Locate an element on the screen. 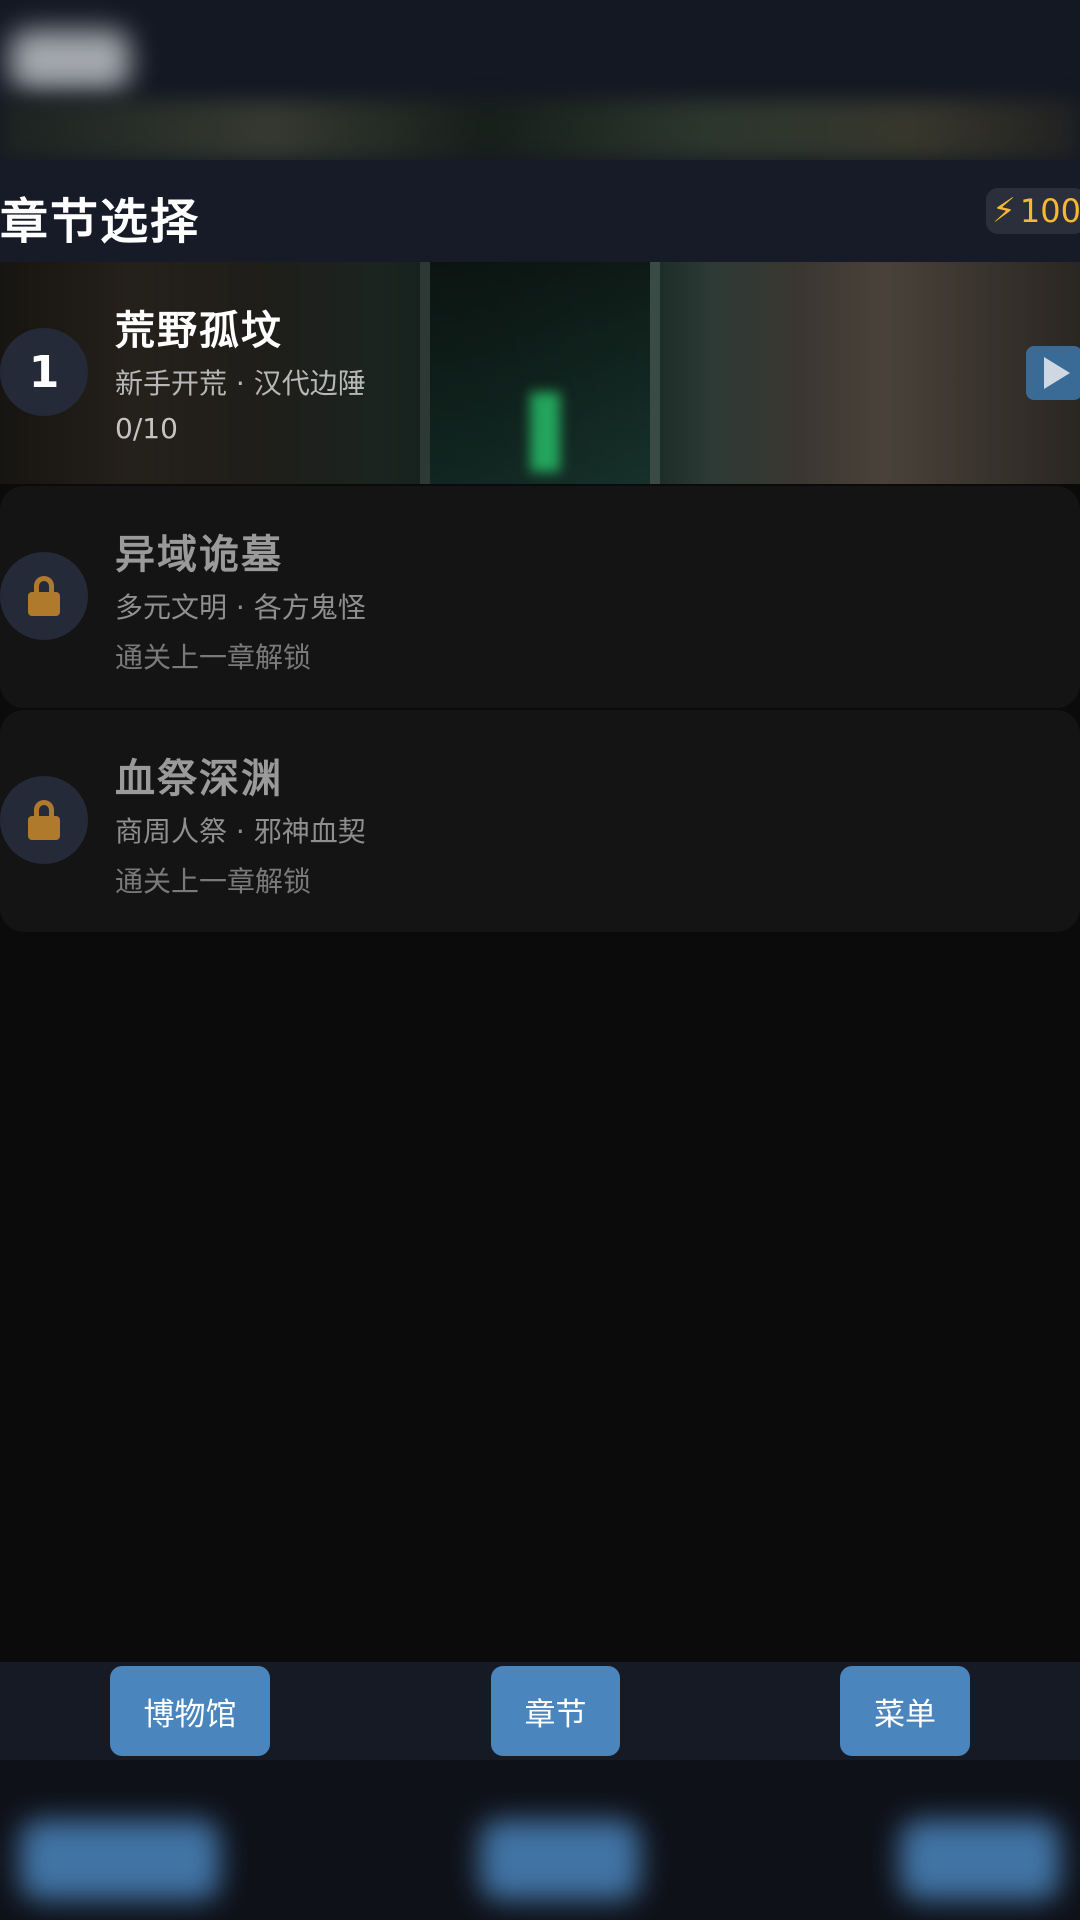 The width and height of the screenshot is (1080, 1920). chapter-number-badge: 1 is located at coordinates (44, 372).